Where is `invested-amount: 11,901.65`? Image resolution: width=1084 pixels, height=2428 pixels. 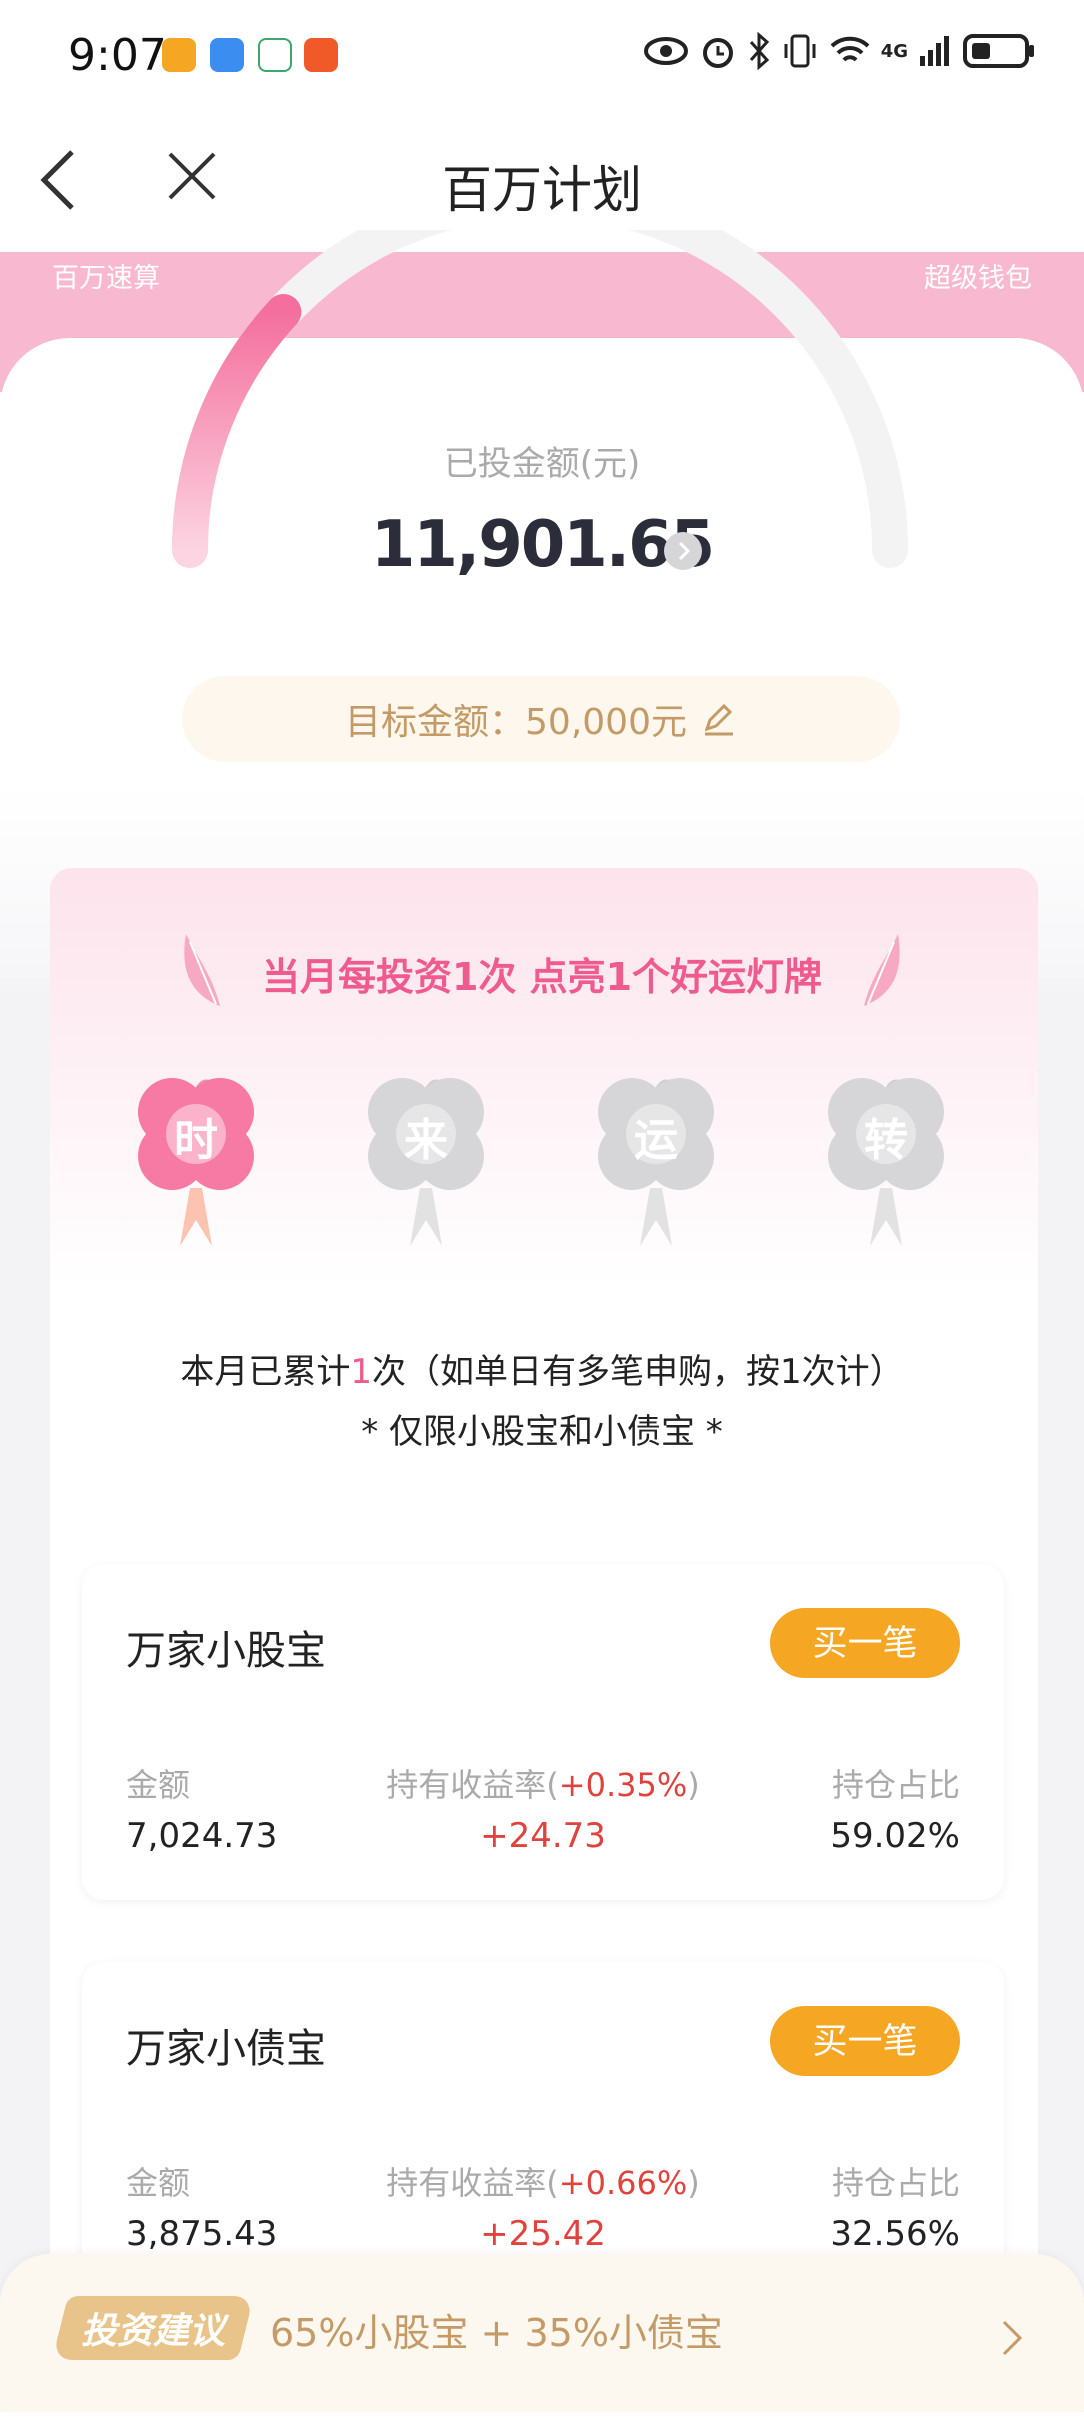
invested-amount: 11,901.65 is located at coordinates (542, 545).